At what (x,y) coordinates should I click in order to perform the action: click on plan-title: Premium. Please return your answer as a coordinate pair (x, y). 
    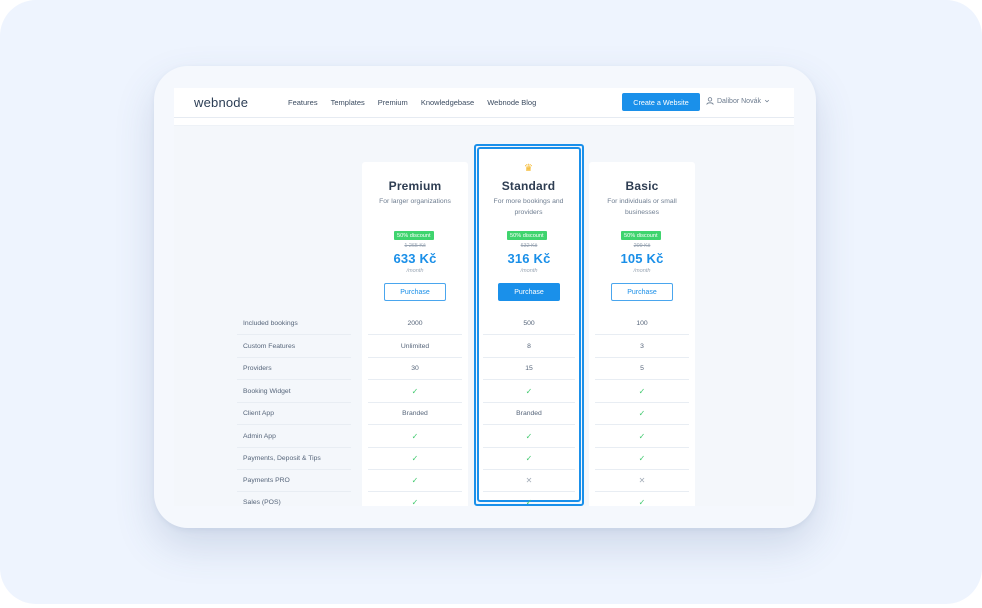
    Looking at the image, I should click on (415, 186).